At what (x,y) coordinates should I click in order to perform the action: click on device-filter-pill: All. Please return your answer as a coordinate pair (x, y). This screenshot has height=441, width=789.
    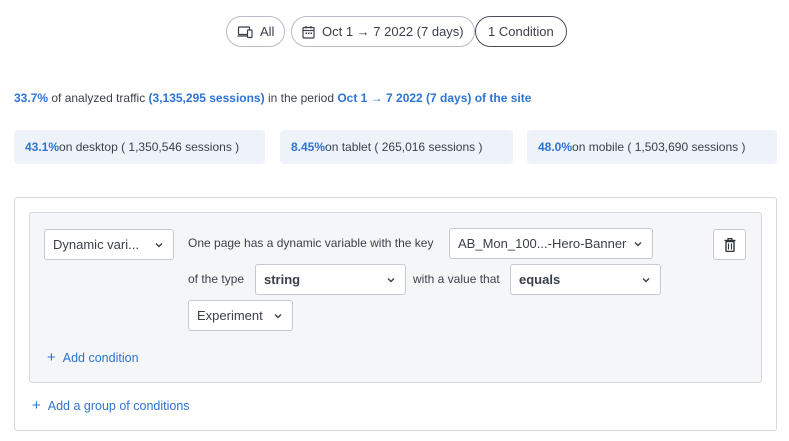
    Looking at the image, I should click on (256, 31).